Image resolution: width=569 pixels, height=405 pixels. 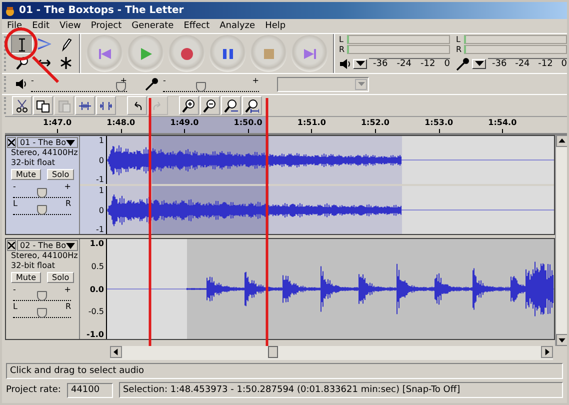 I want to click on track-control-panel: 01 - The Bo Stereo, 44100Hz 32-bit float Mute Solo - + L R, so click(x=43, y=185).